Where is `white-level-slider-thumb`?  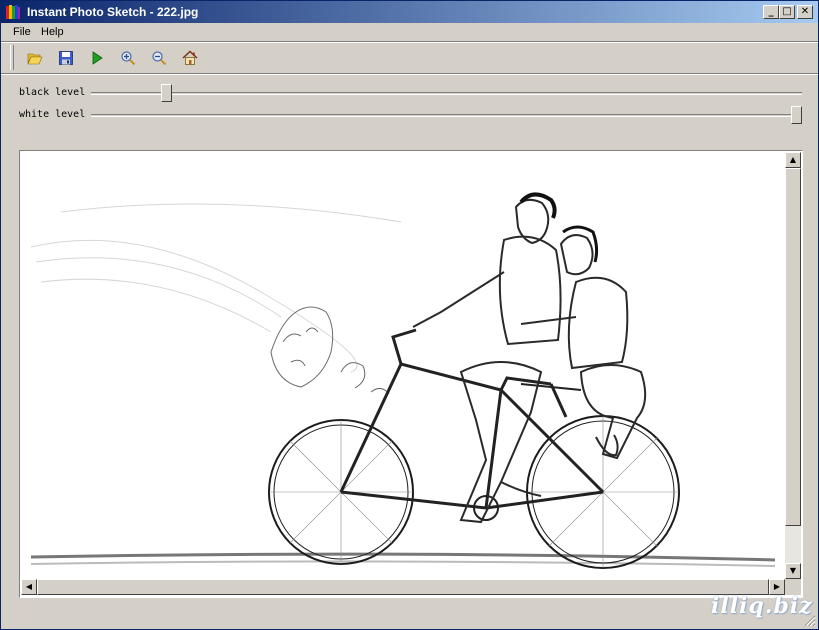 white-level-slider-thumb is located at coordinates (796, 115).